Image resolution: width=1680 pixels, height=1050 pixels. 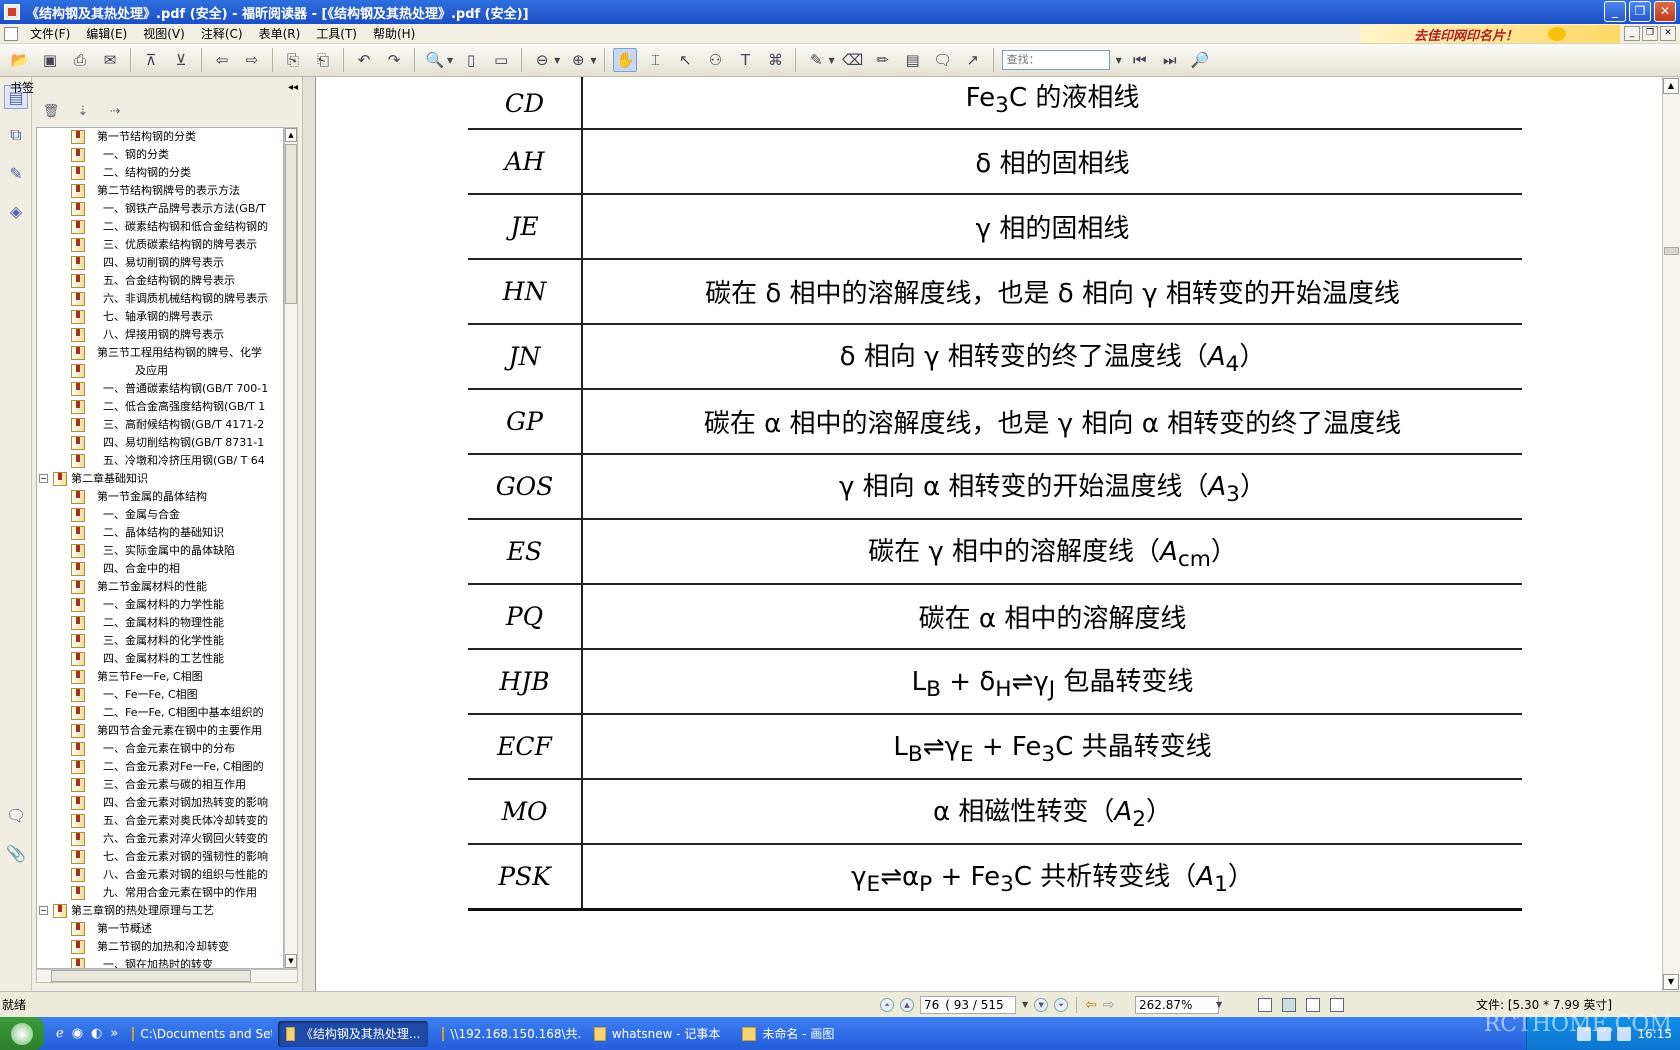 What do you see at coordinates (115, 111) in the screenshot?
I see `new-bookmark-icon: ⇢` at bounding box center [115, 111].